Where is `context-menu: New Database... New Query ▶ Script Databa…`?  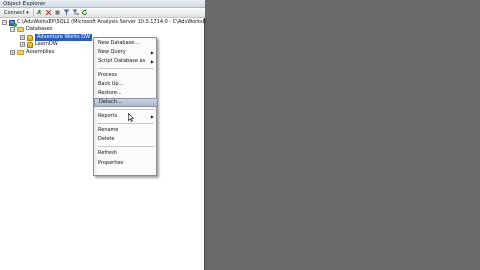
context-menu: New Database... New Query ▶ Script Databa… is located at coordinates (125, 106).